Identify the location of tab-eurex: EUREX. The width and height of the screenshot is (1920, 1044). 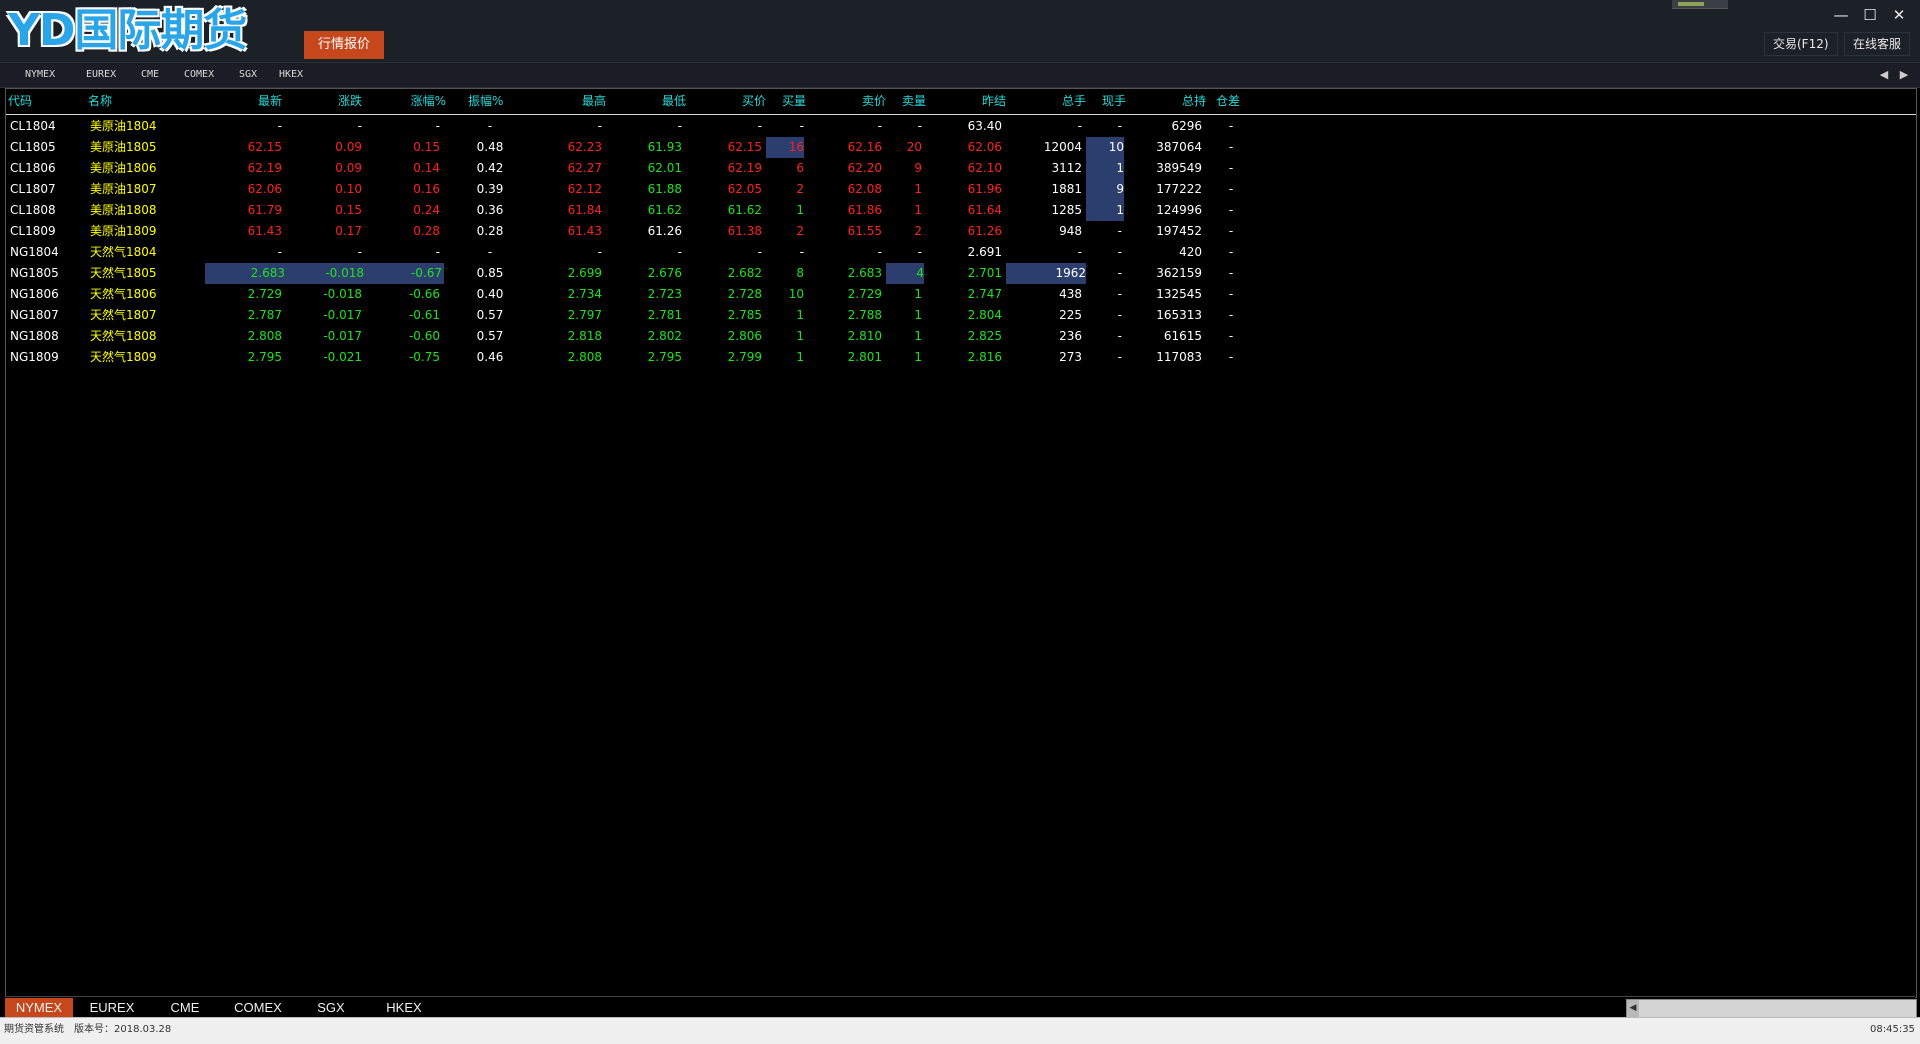
(112, 1007).